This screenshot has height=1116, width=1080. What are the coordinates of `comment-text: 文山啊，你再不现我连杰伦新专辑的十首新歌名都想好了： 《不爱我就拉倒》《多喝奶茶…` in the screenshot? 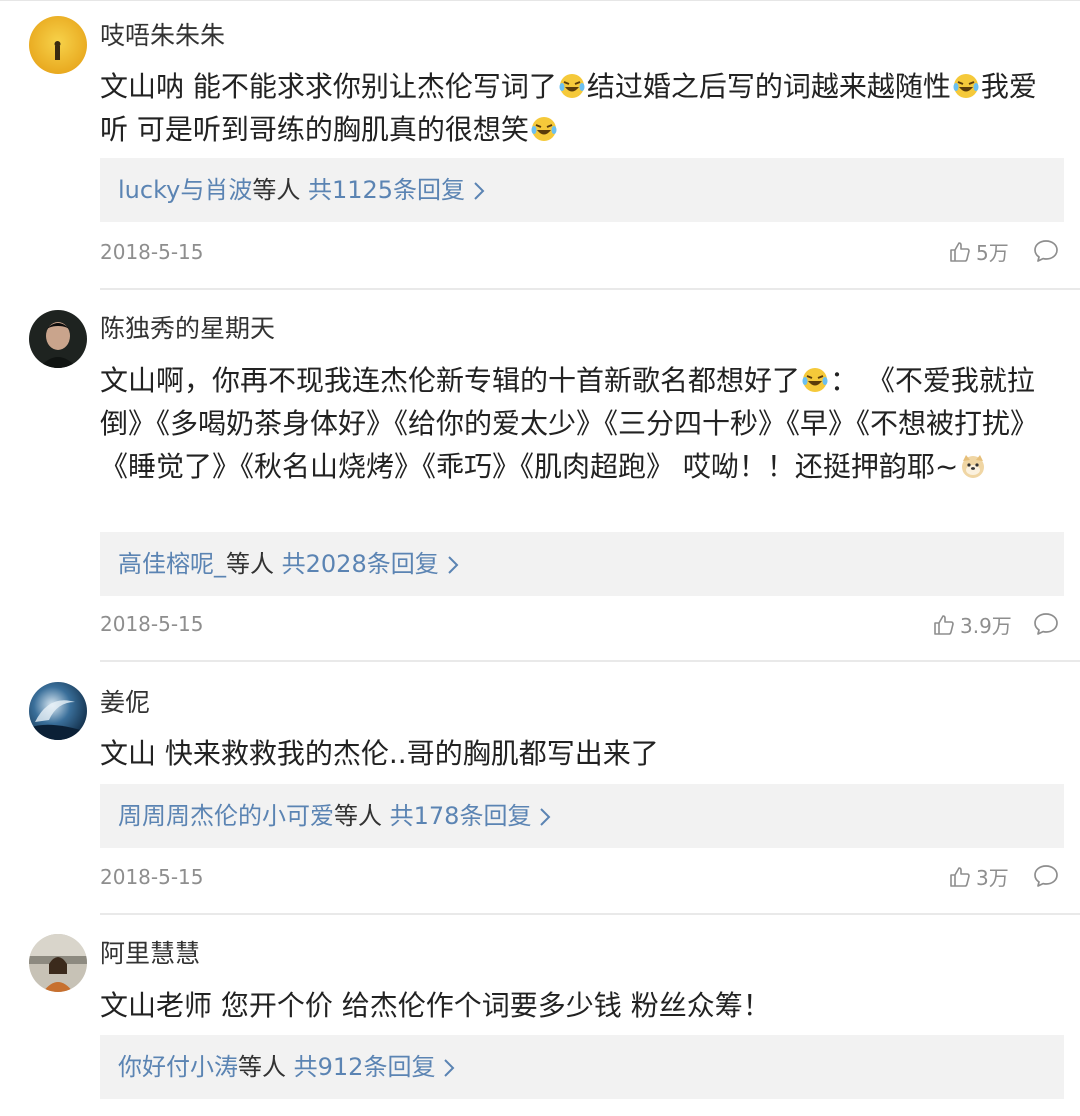 It's located at (569, 423).